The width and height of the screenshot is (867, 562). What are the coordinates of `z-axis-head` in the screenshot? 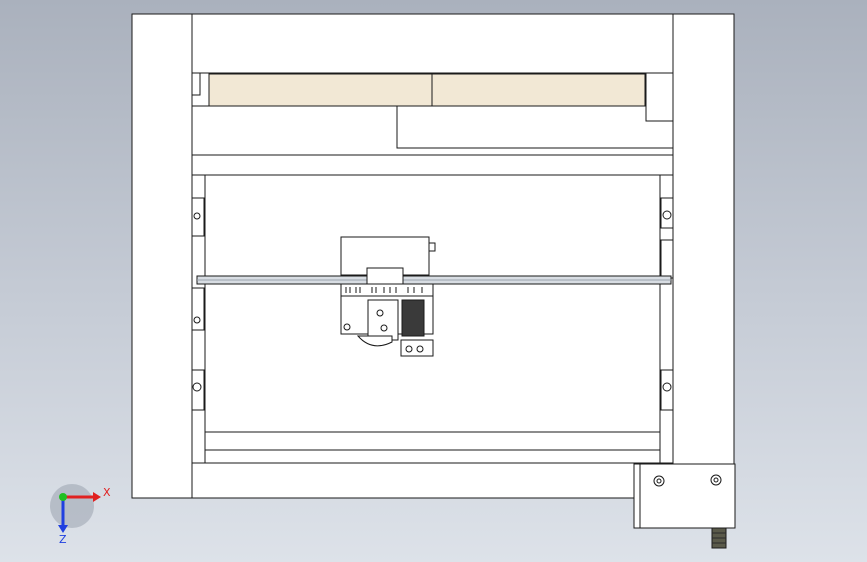 It's located at (63, 529).